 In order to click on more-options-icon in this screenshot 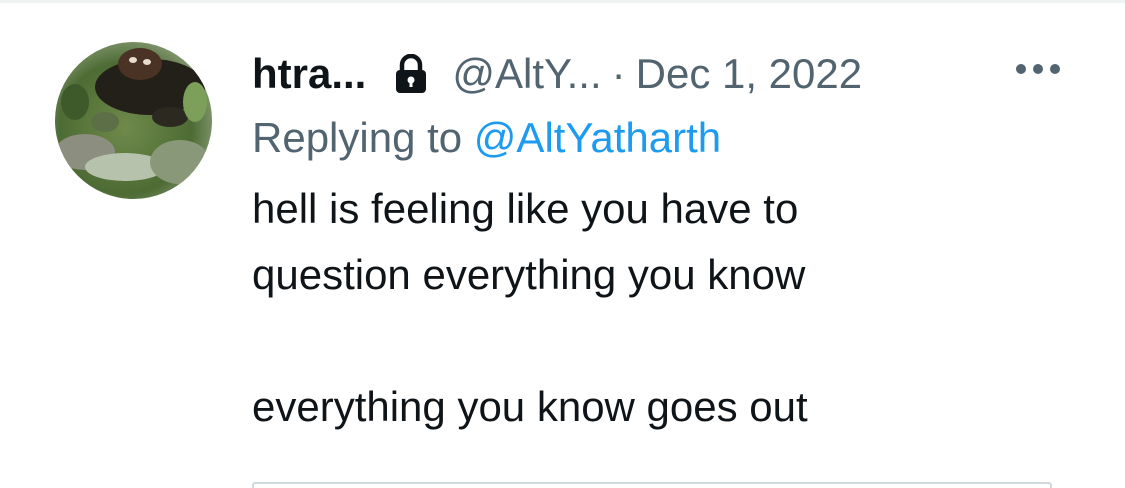, I will do `click(1038, 69)`.